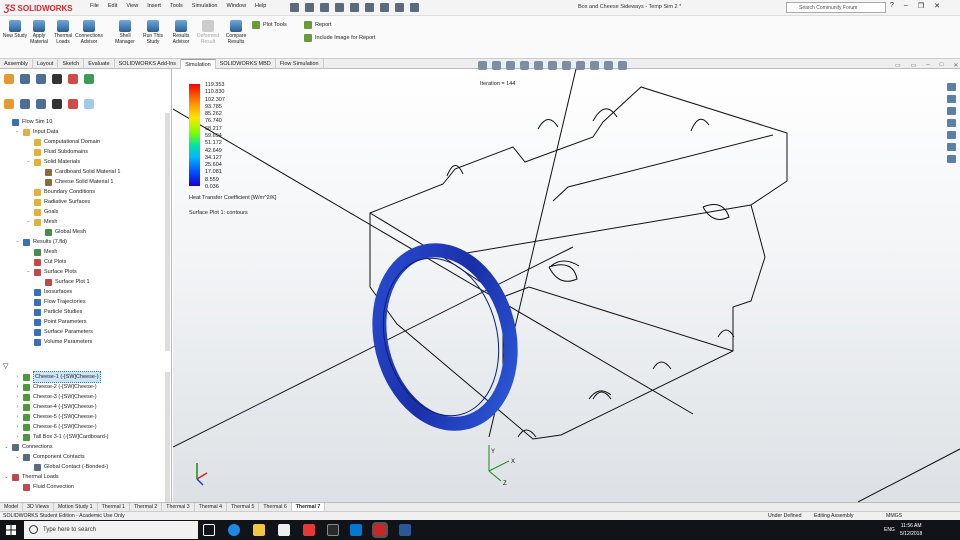 This screenshot has width=960, height=540. I want to click on ribbon-button: Connections Advisor, so click(89, 32).